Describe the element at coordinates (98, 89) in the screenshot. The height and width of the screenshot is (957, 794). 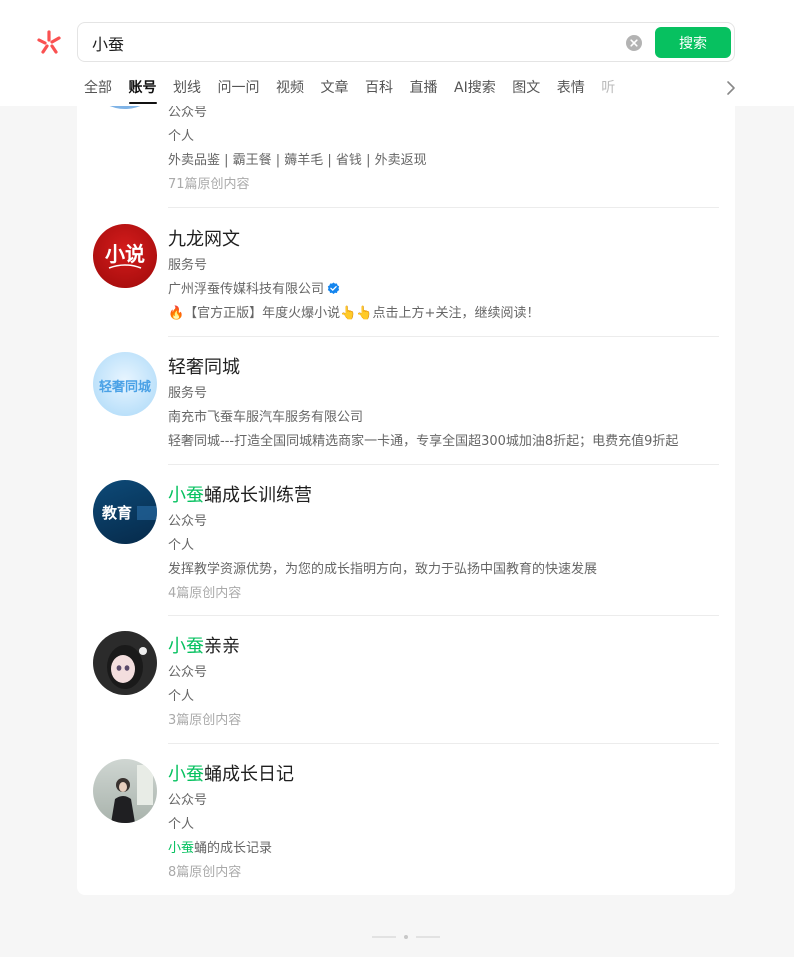
I see `tab-all: 全部` at that location.